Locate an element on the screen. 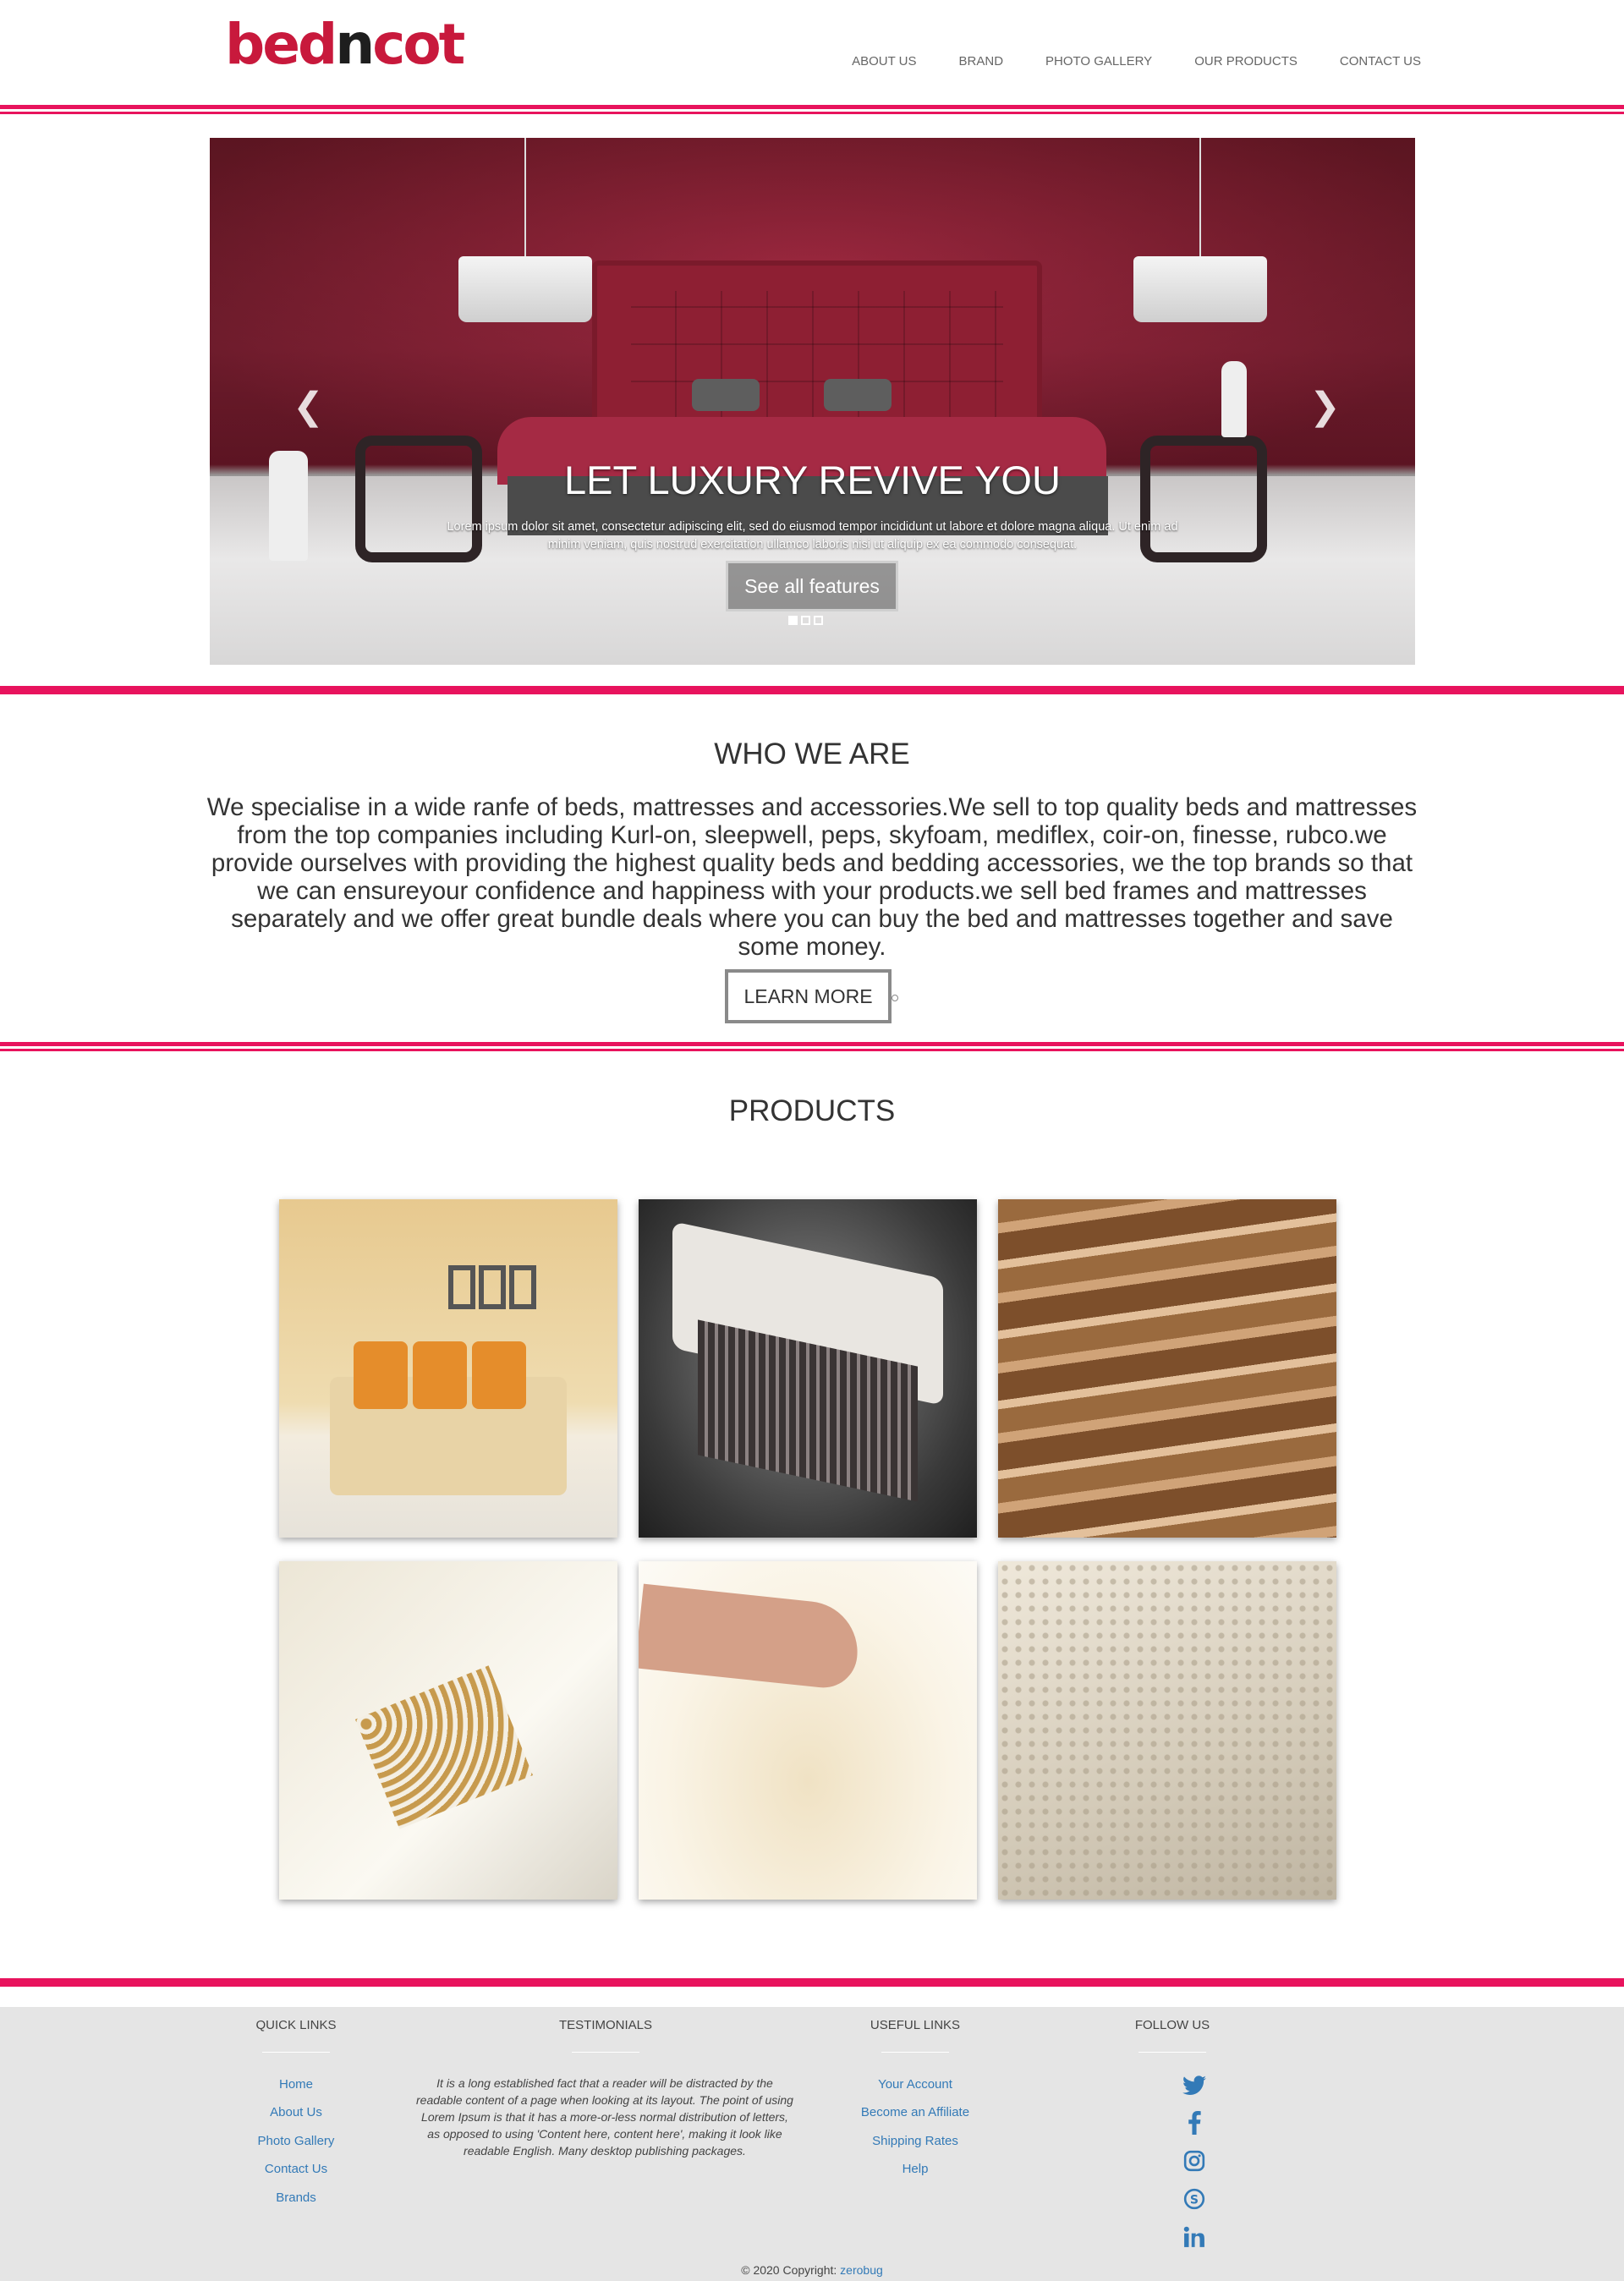 The width and height of the screenshot is (1624, 2281). copyright: © 2020 Copyright: zerobug is located at coordinates (812, 2270).